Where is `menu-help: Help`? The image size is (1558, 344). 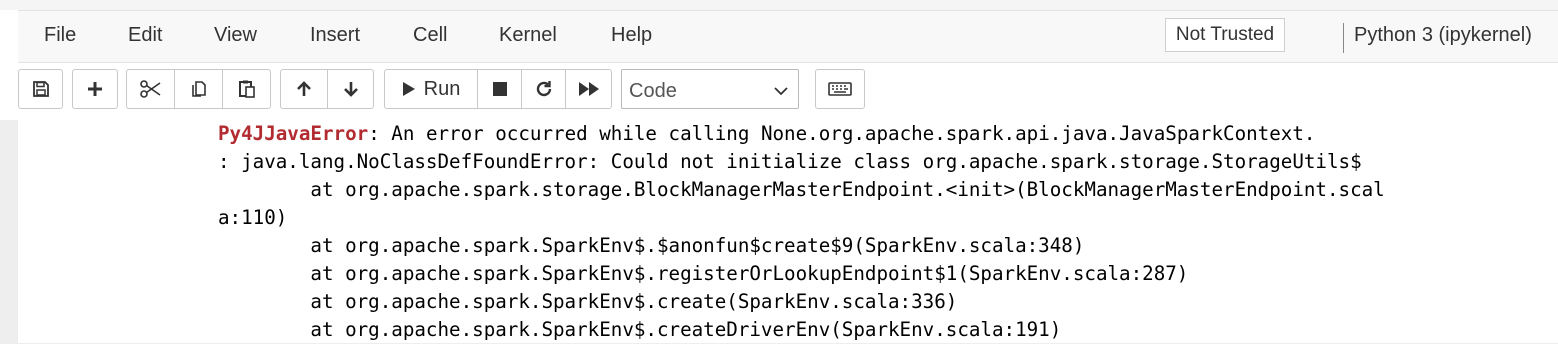 menu-help: Help is located at coordinates (631, 35).